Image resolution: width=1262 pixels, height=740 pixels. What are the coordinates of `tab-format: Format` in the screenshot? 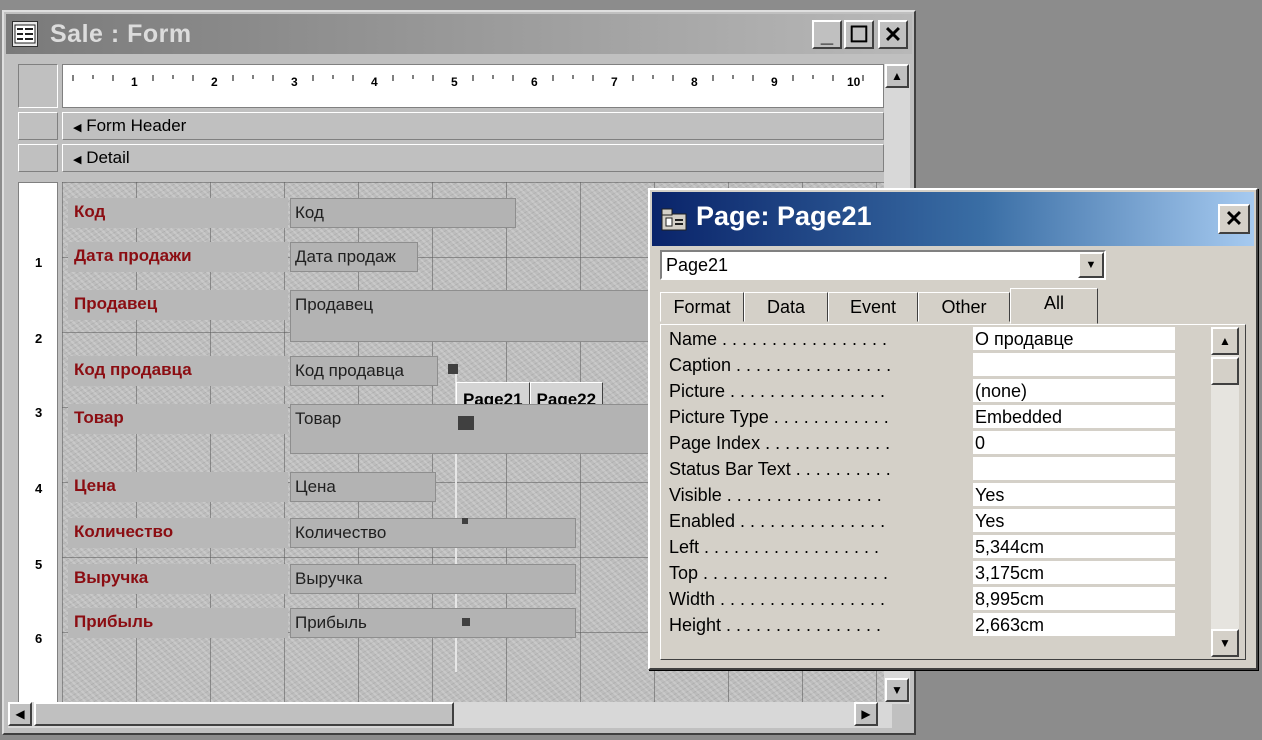 It's located at (702, 307).